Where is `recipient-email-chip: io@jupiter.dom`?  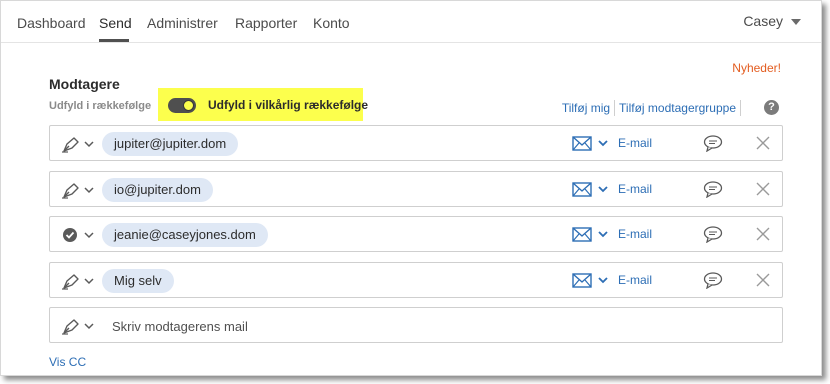 recipient-email-chip: io@jupiter.dom is located at coordinates (157, 190).